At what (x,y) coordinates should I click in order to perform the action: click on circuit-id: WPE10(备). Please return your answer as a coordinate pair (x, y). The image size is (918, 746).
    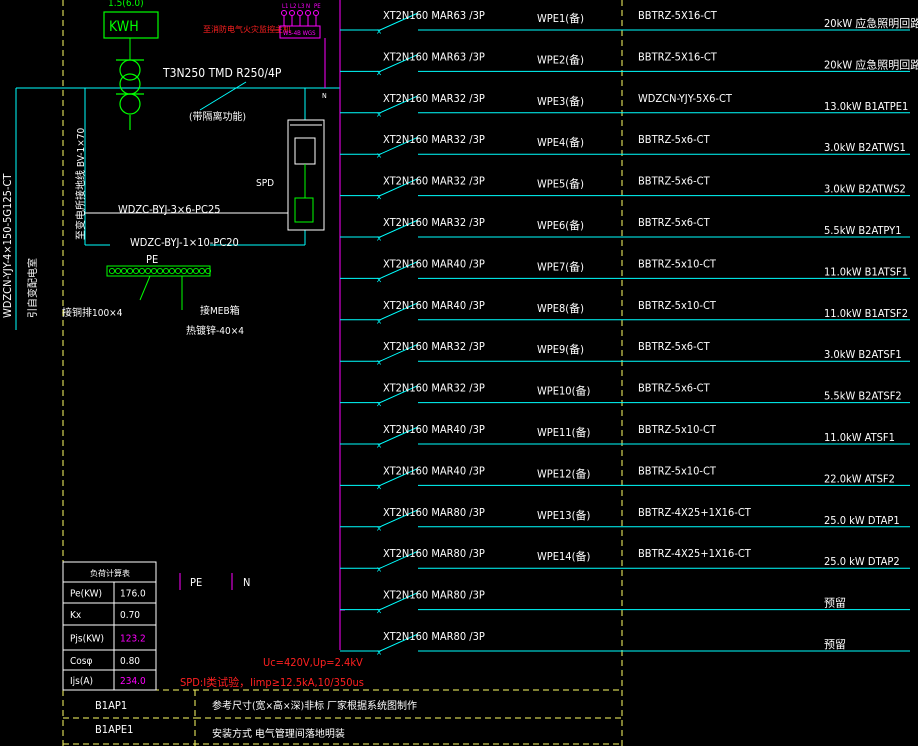
    Looking at the image, I should click on (563, 391).